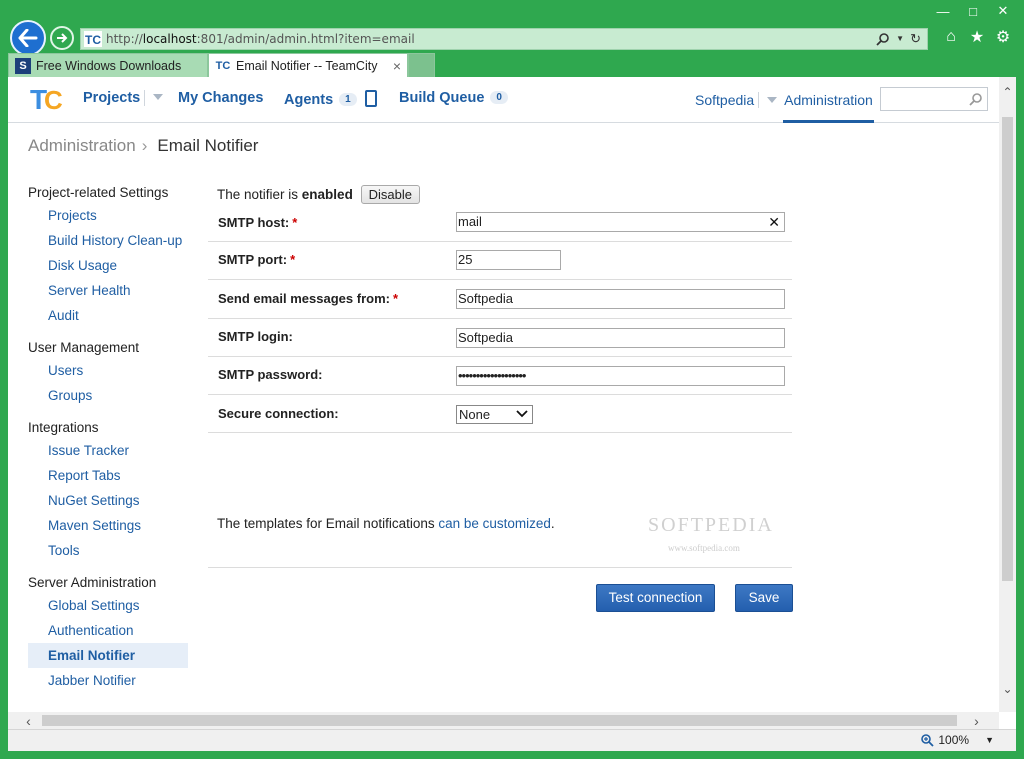  What do you see at coordinates (308, 298) in the screenshot?
I see `from-label: Send email messages from: *` at bounding box center [308, 298].